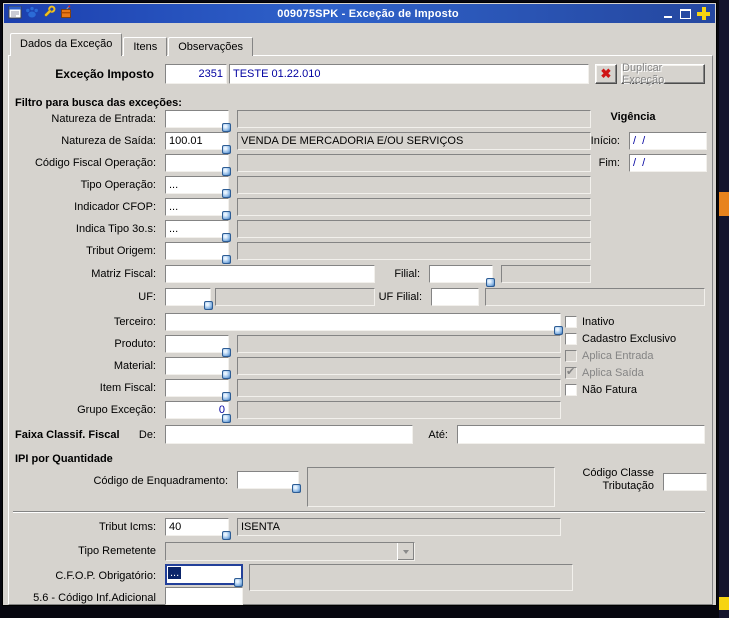 The image size is (729, 618). Describe the element at coordinates (724, 309) in the screenshot. I see `background-strip` at that location.